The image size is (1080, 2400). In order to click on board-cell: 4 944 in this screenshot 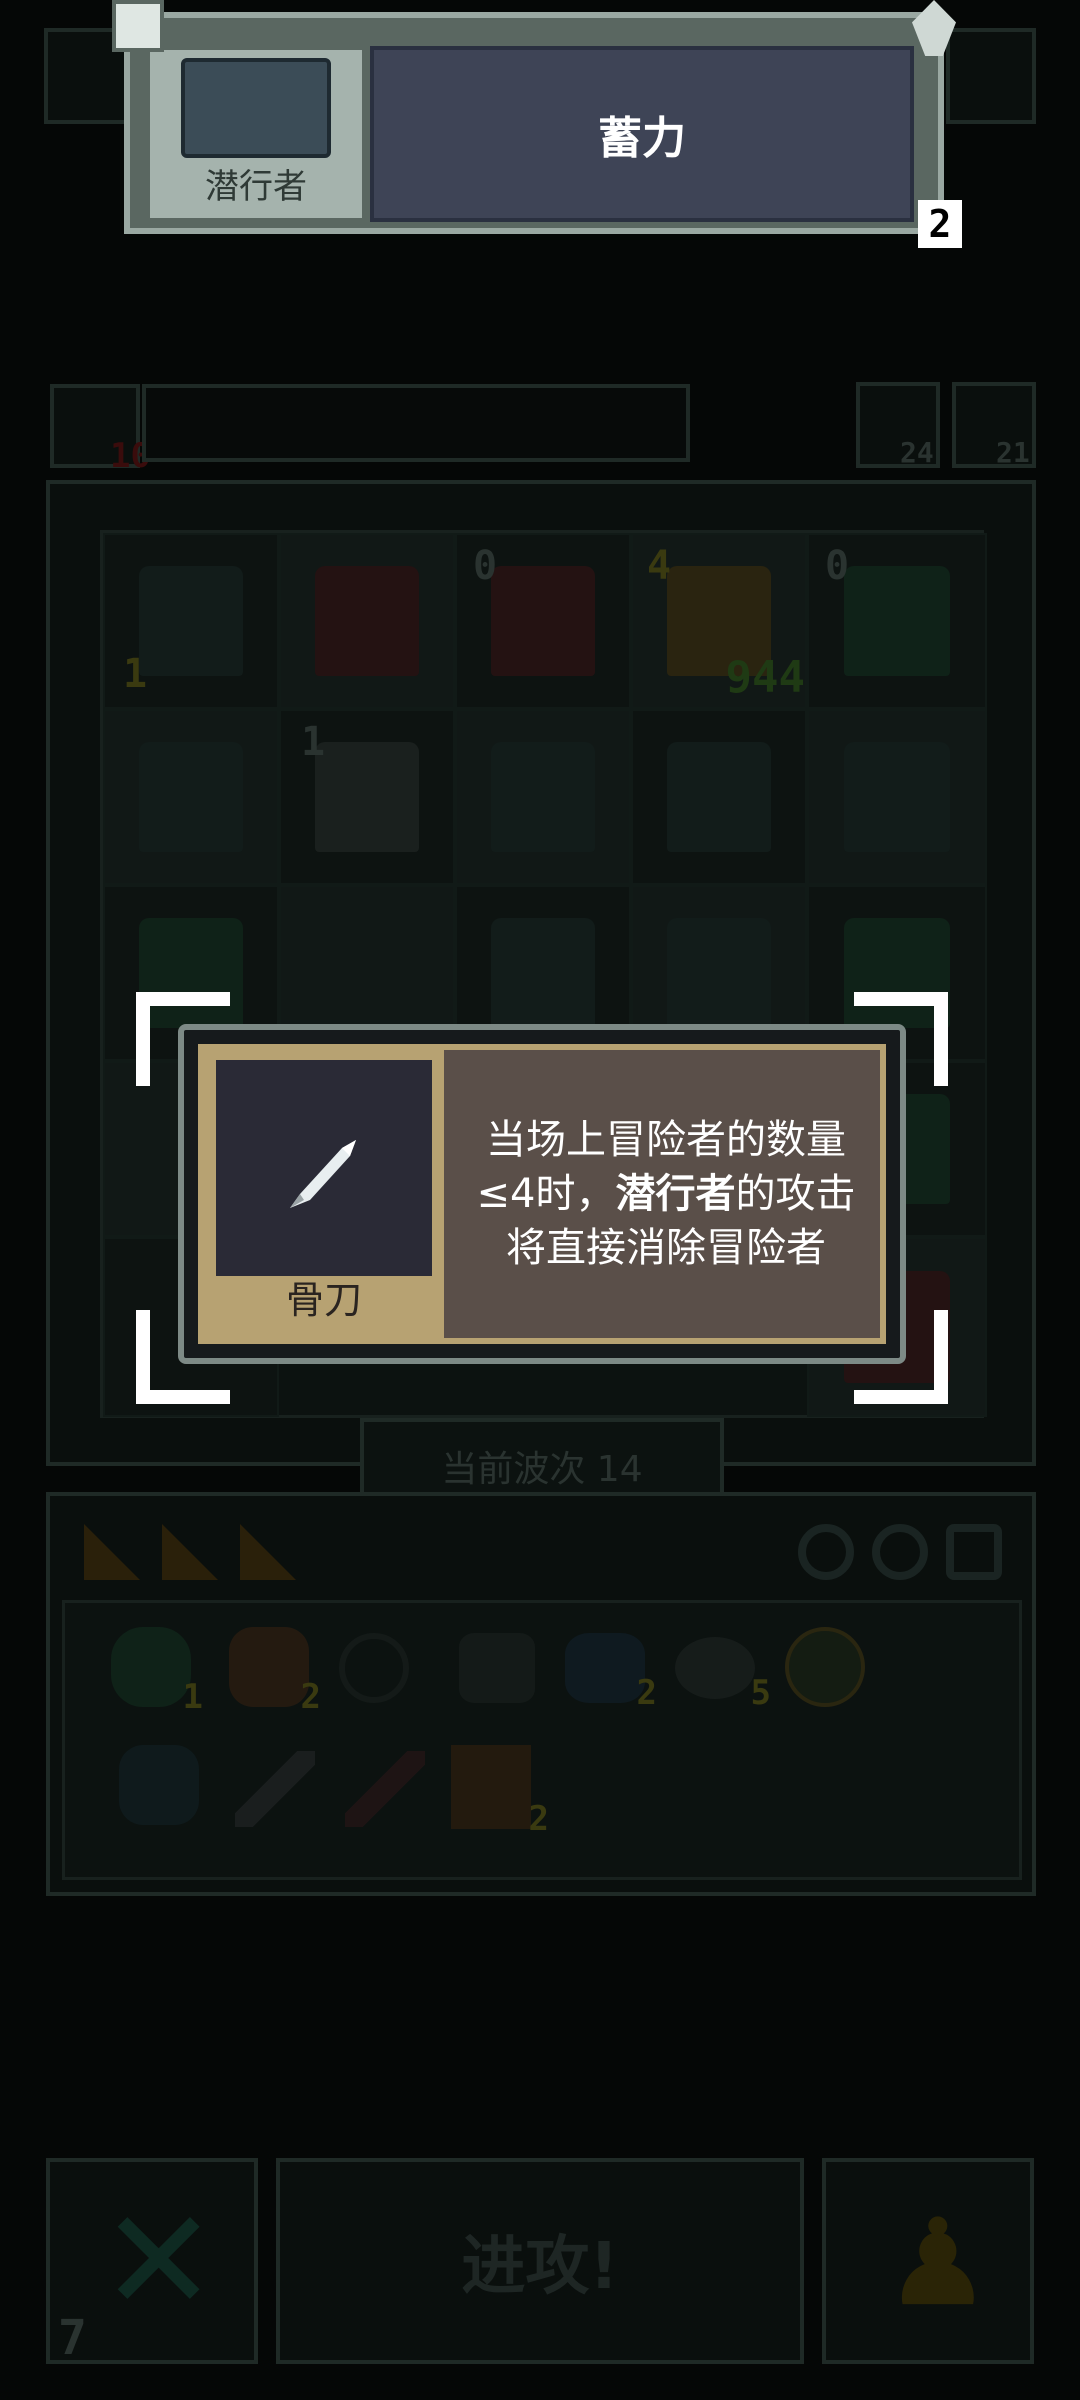, I will do `click(719, 621)`.